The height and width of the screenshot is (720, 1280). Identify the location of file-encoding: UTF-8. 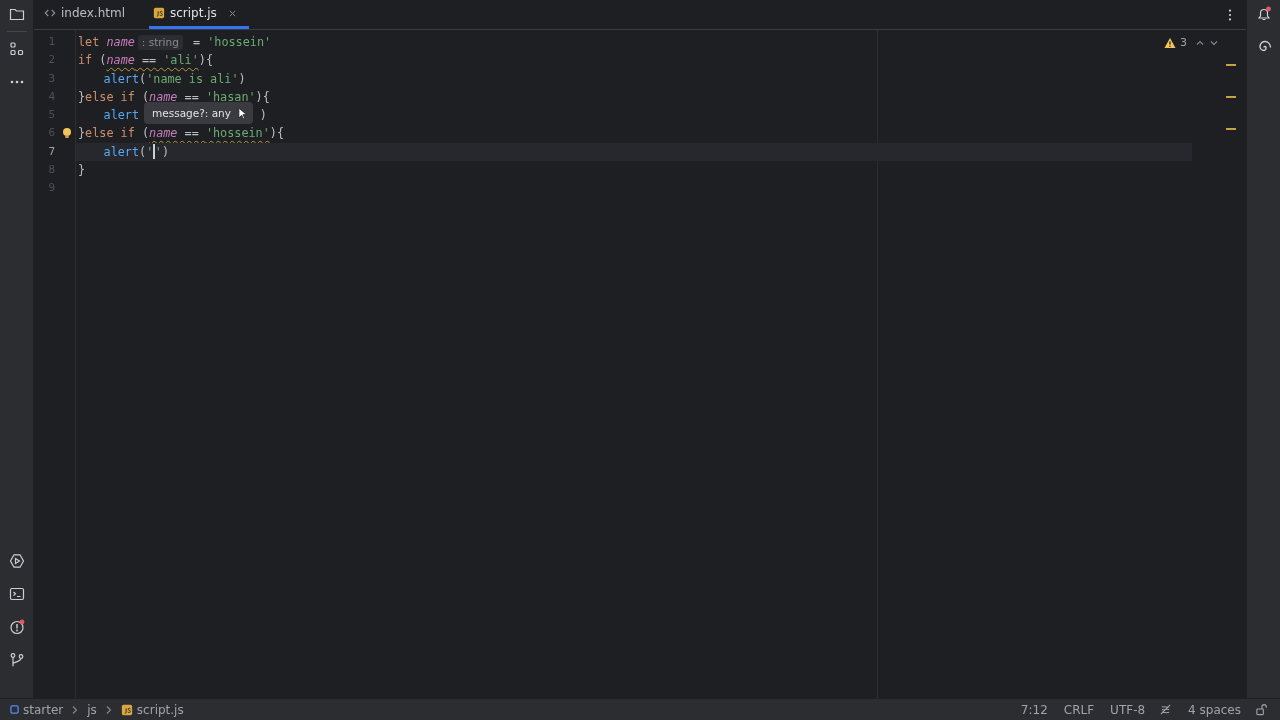
(1128, 709).